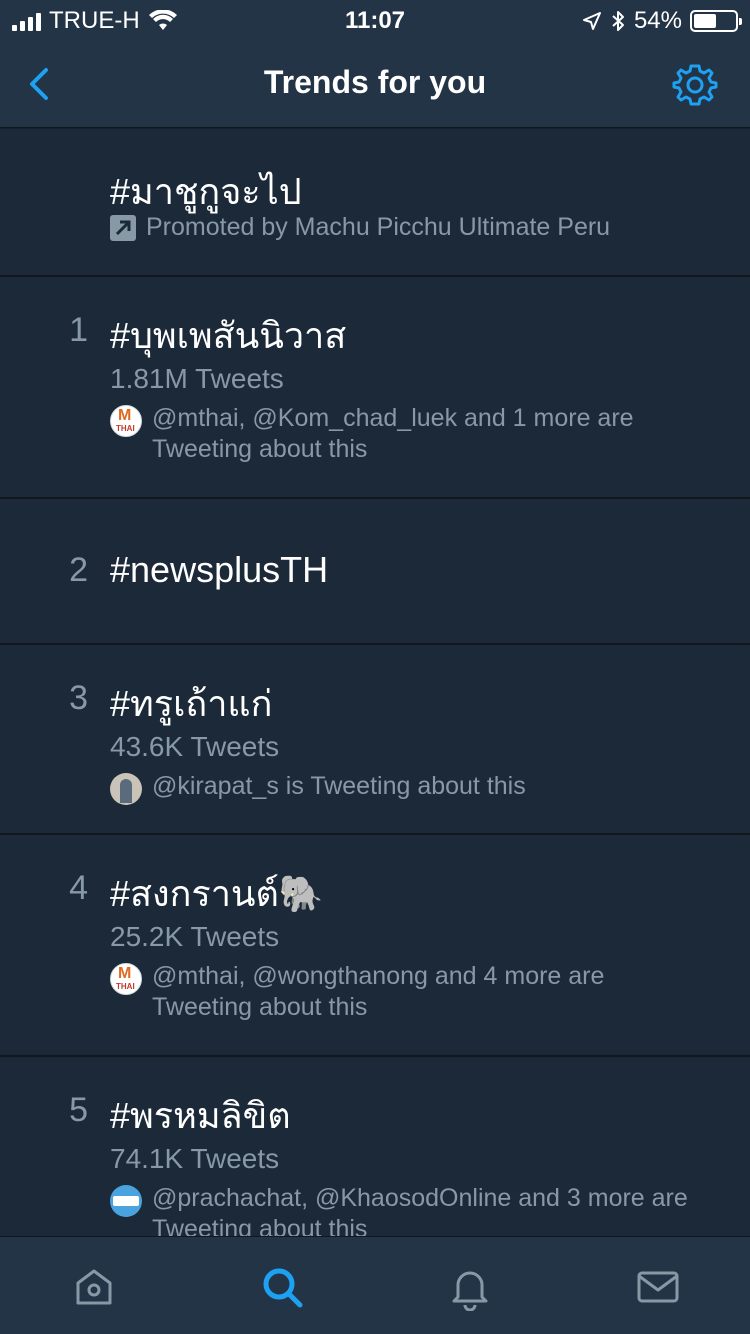  What do you see at coordinates (217, 893) in the screenshot?
I see `trend-tag: #สงกรานต์🐘` at bounding box center [217, 893].